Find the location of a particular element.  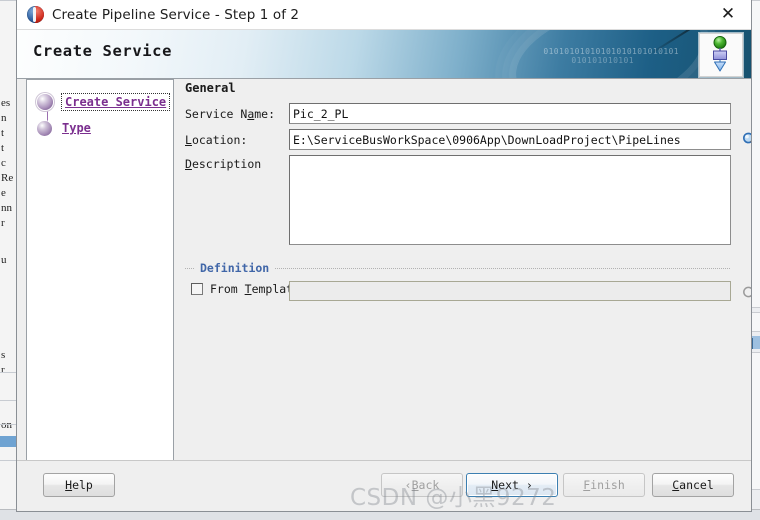

magnifier-icon is located at coordinates (746, 140).